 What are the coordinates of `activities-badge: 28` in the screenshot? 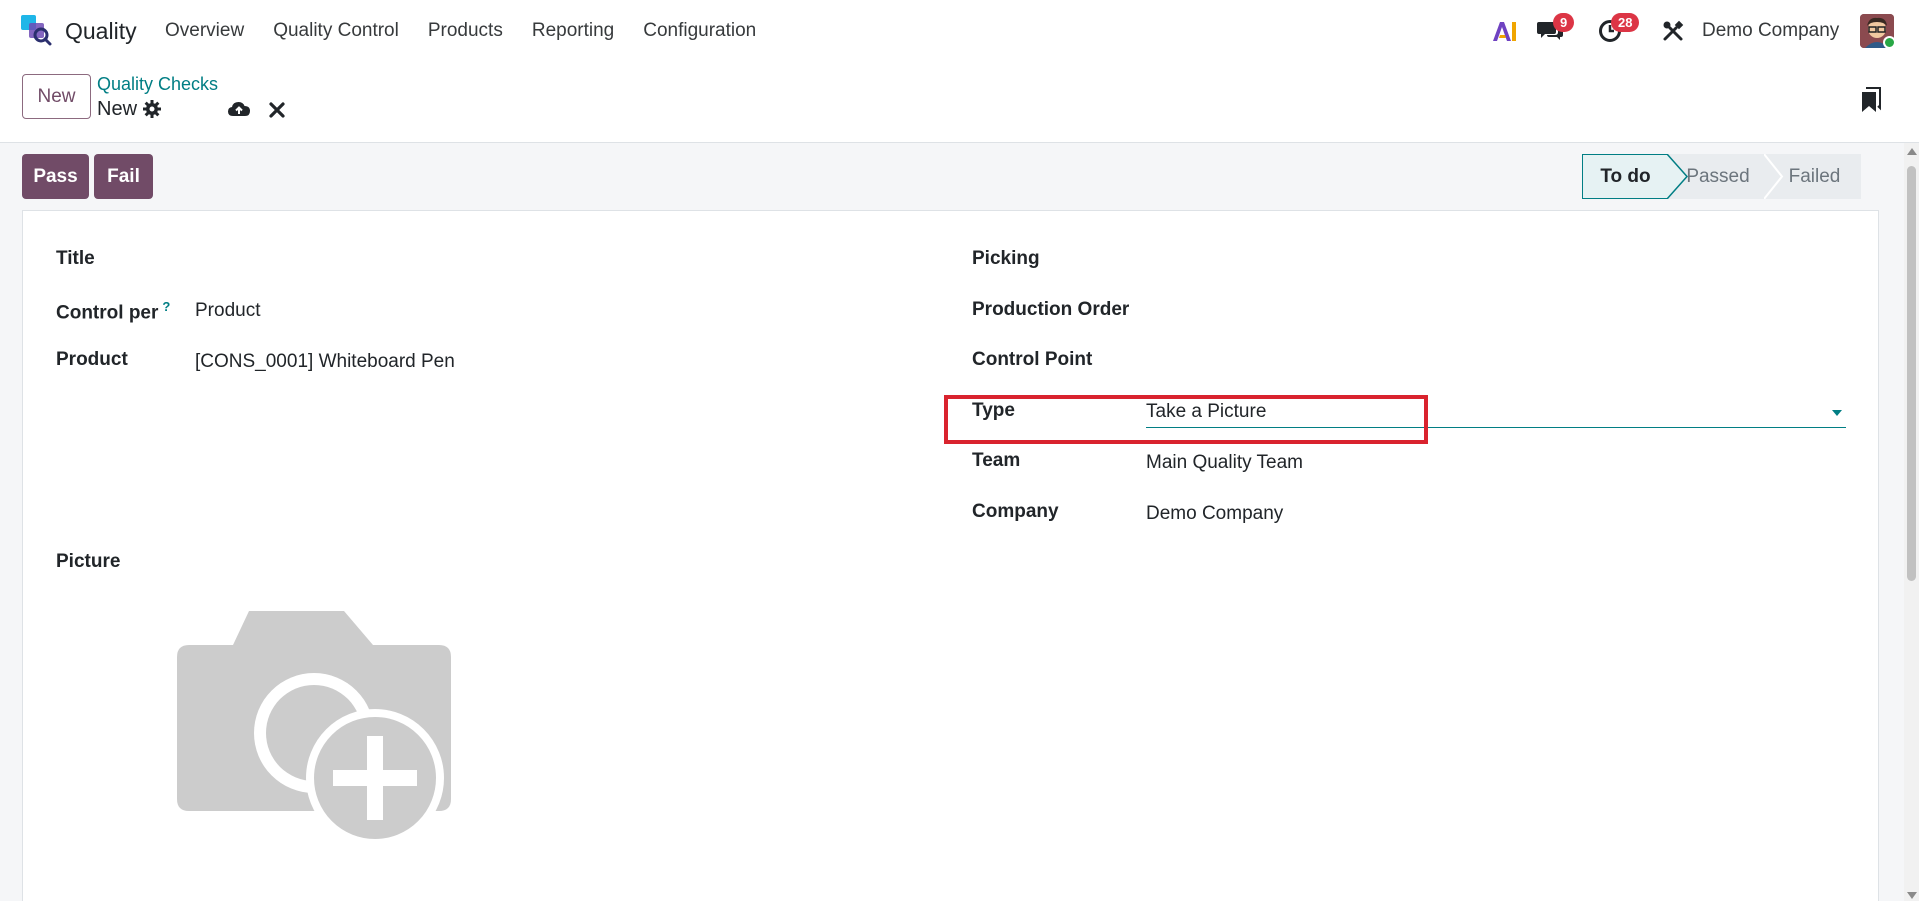 It's located at (1625, 22).